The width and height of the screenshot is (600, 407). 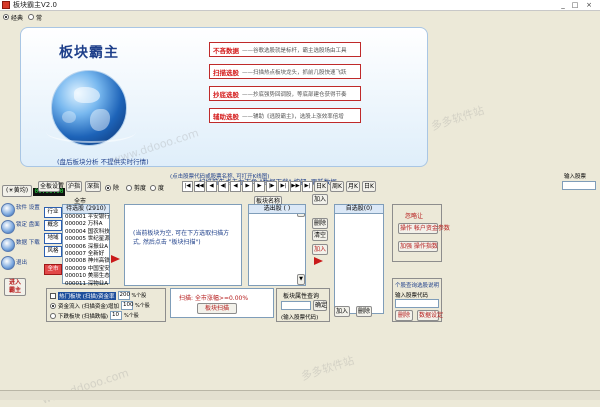 What do you see at coordinates (417, 303) in the screenshot?
I see `stock-code-query-input` at bounding box center [417, 303].